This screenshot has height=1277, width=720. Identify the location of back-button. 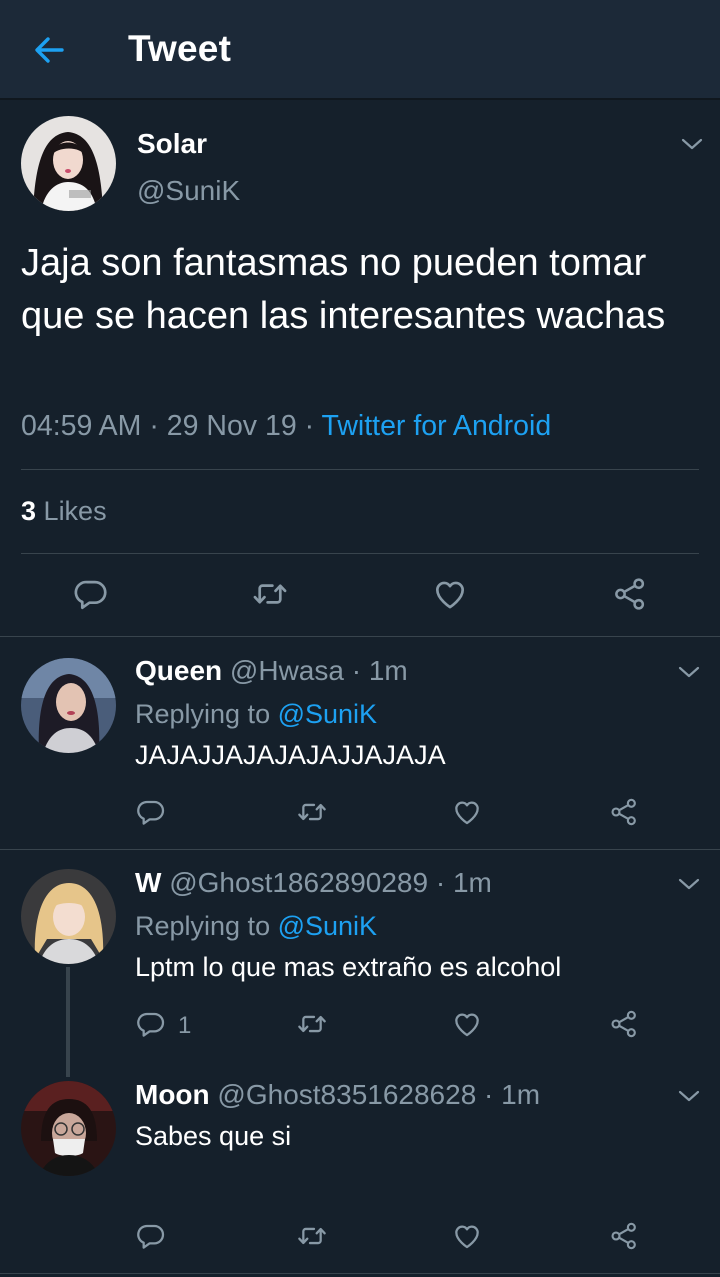
(49, 50).